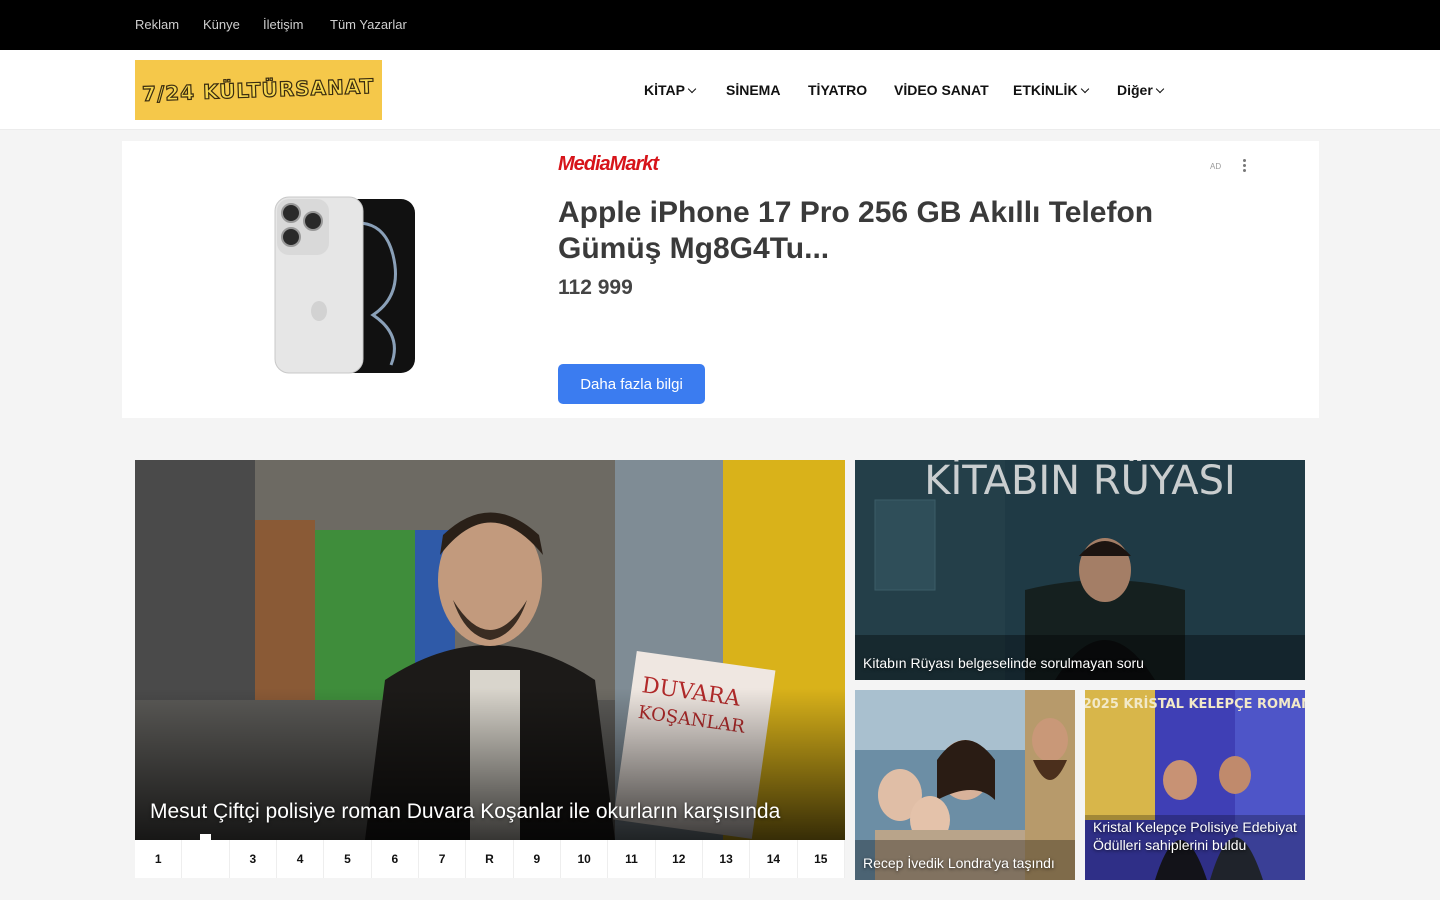  Describe the element at coordinates (253, 859) in the screenshot. I see `pager-item: 3` at that location.